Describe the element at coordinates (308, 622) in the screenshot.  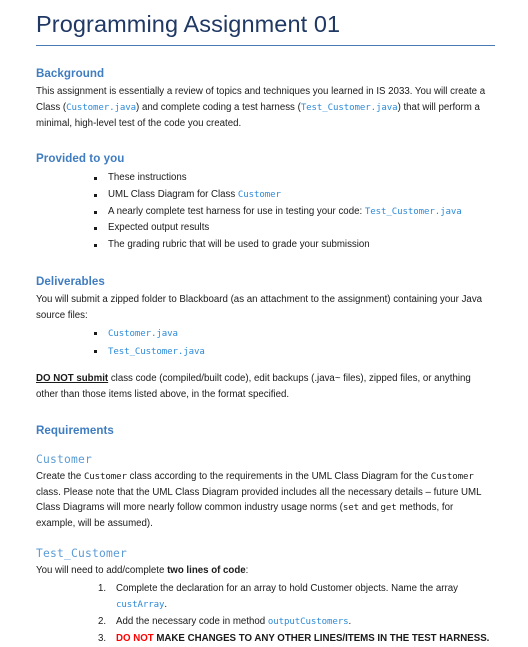
I see `code-outputcustomers: outputCustomers` at that location.